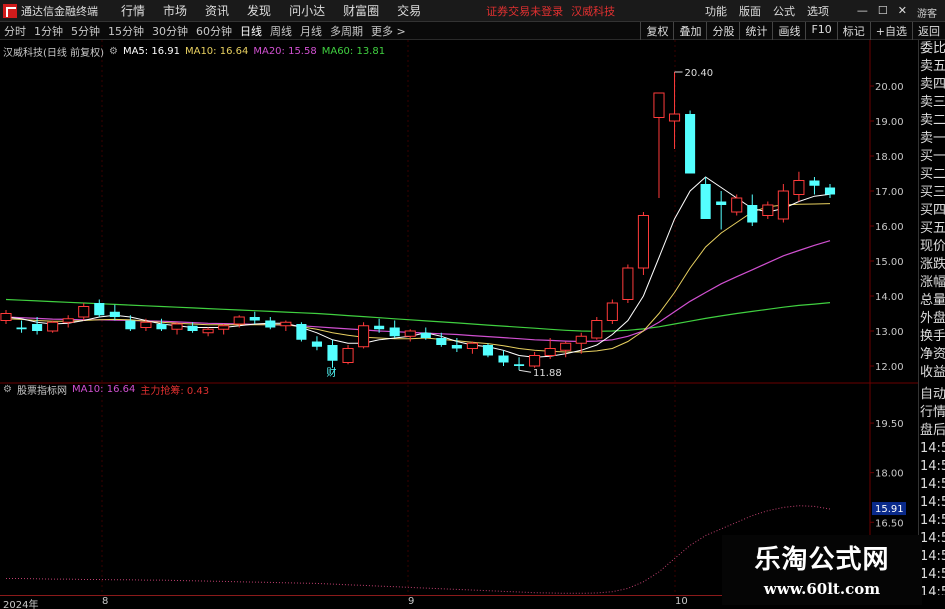 Image resolution: width=945 pixels, height=609 pixels. I want to click on menu-function: 功能, so click(716, 11).